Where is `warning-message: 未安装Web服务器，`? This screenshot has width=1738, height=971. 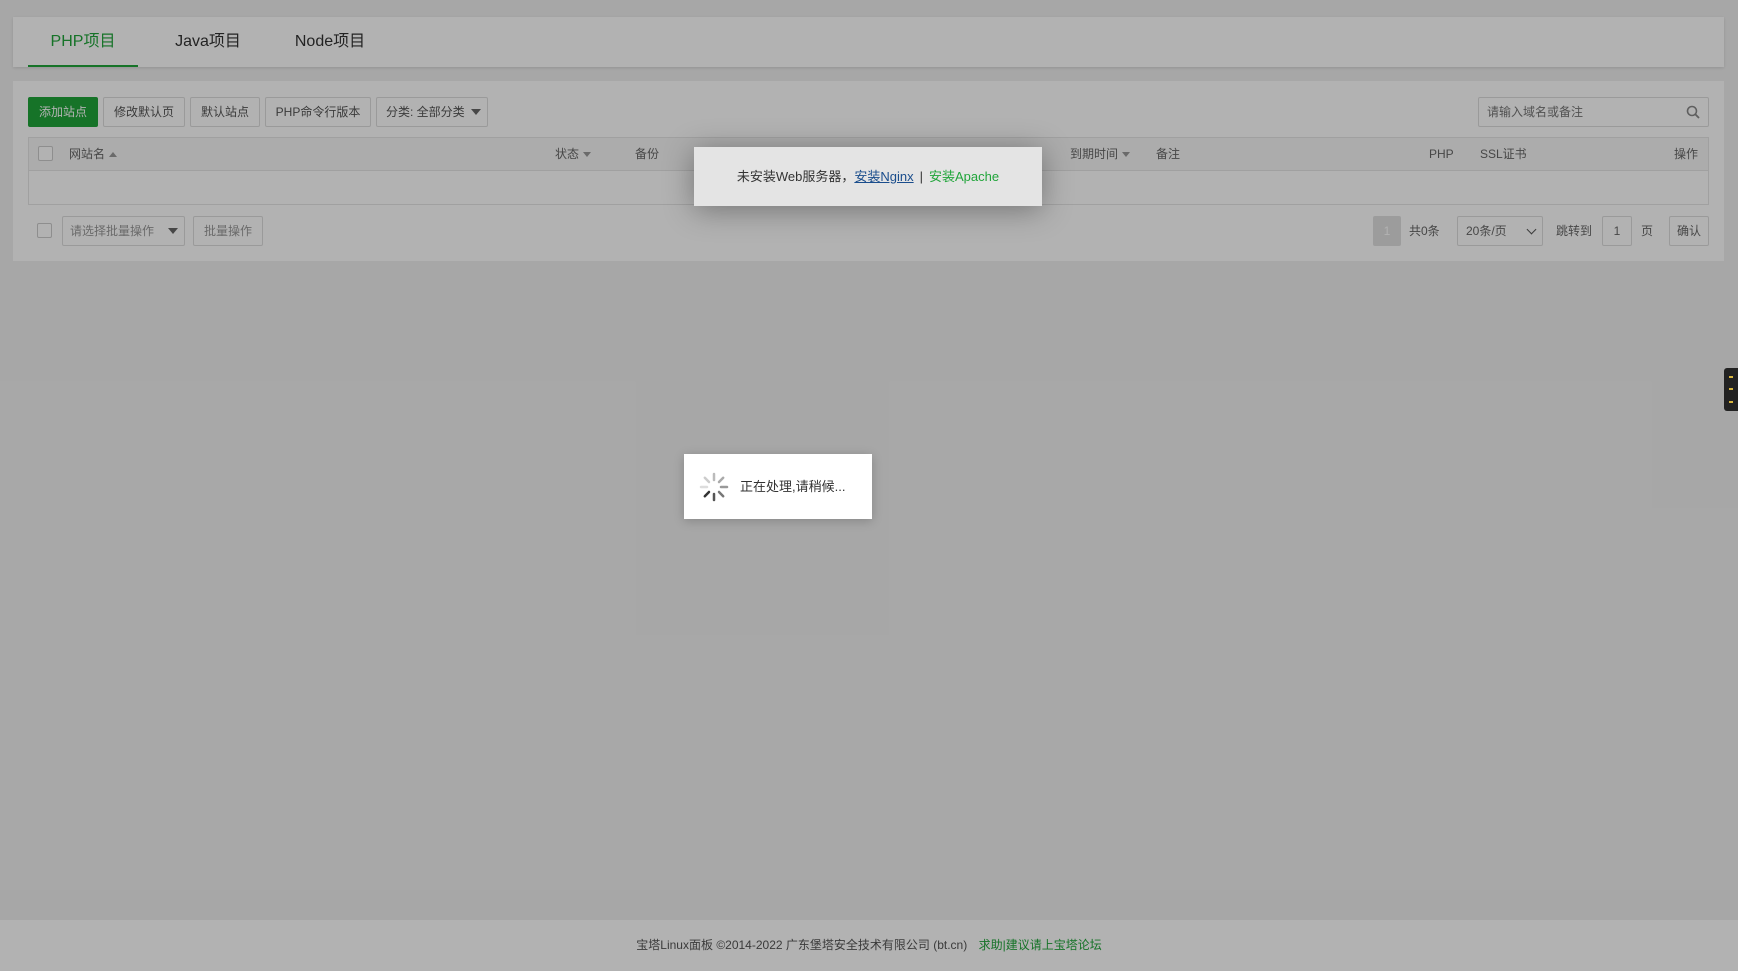 warning-message: 未安装Web服务器， is located at coordinates (795, 176).